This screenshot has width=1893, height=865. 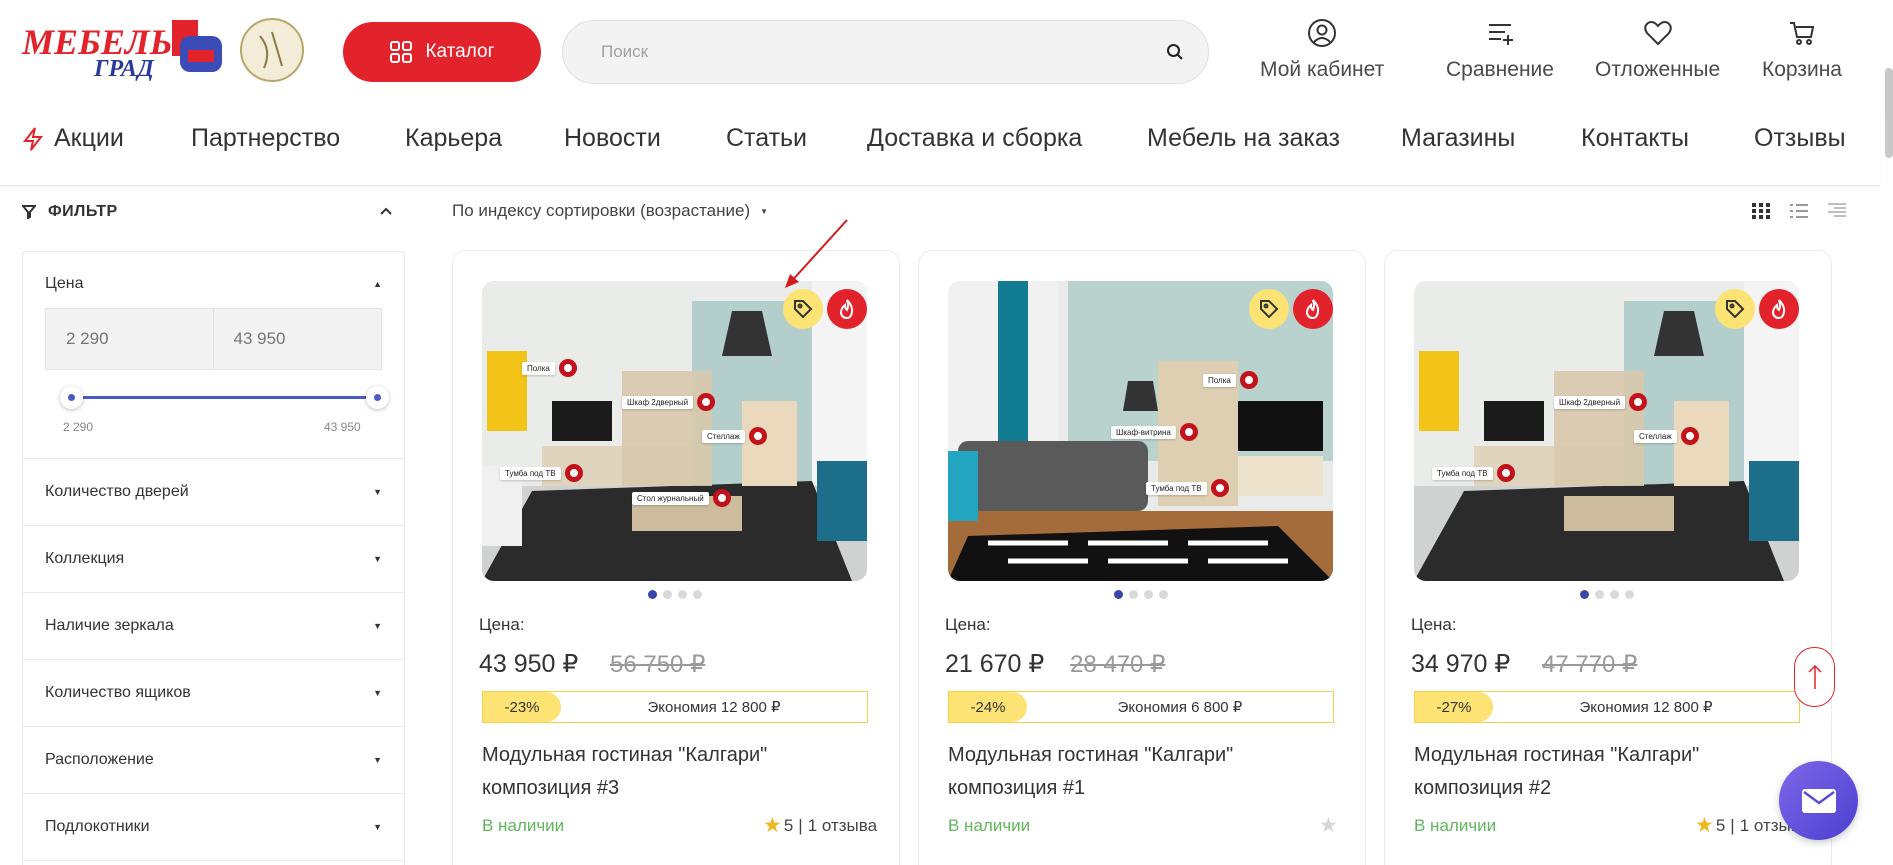 I want to click on list-view-icon, so click(x=1799, y=211).